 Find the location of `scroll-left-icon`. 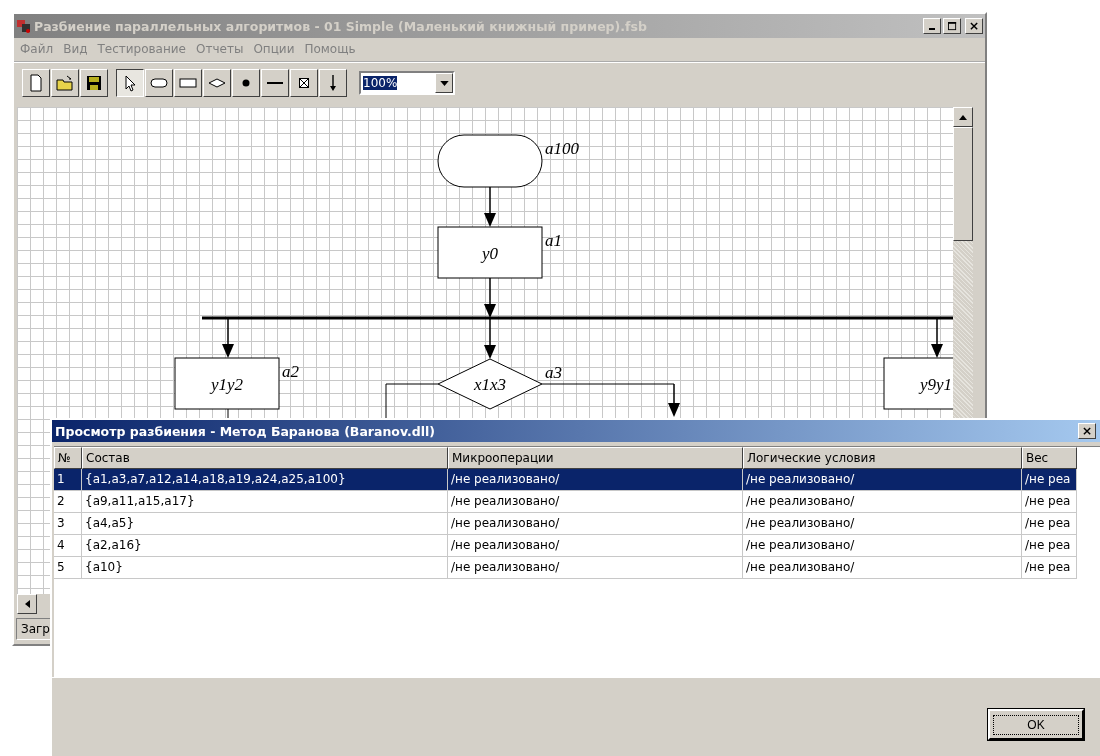

scroll-left-icon is located at coordinates (27, 604).